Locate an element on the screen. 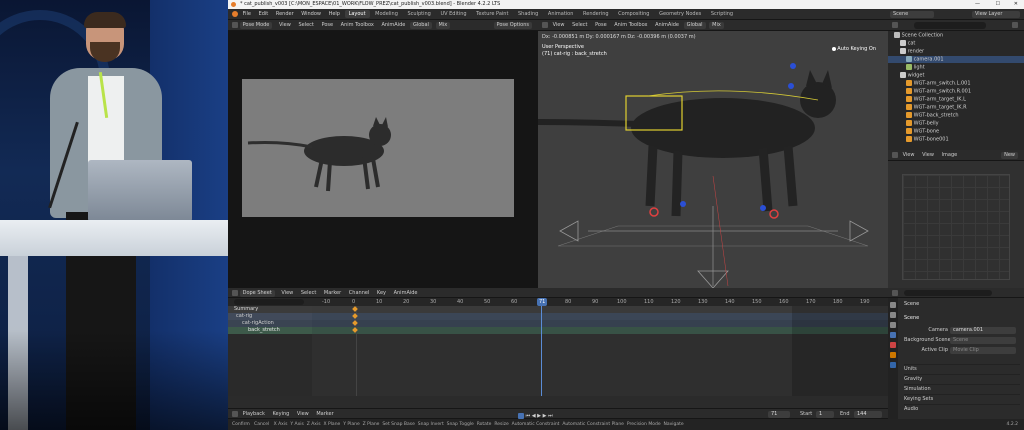 This screenshot has width=1024, height=430. units-panel: Units is located at coordinates (962, 368).